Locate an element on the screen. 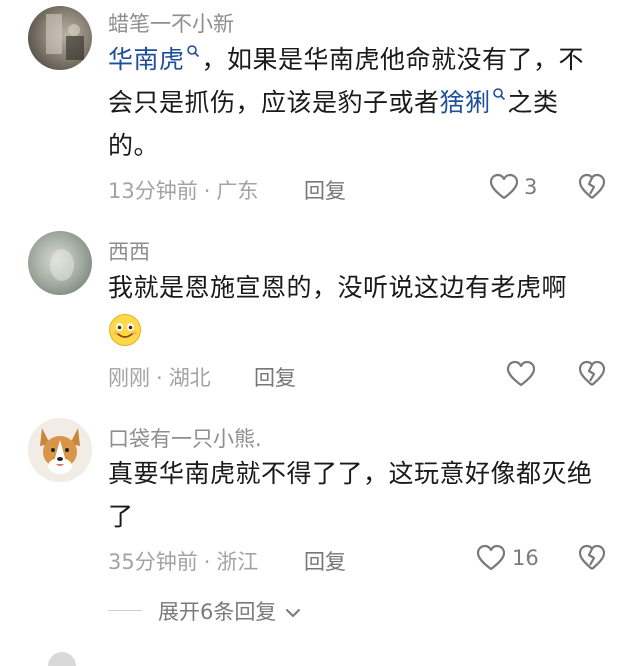 The width and height of the screenshot is (640, 666). keyword-link: 猞猁 is located at coordinates (465, 102).